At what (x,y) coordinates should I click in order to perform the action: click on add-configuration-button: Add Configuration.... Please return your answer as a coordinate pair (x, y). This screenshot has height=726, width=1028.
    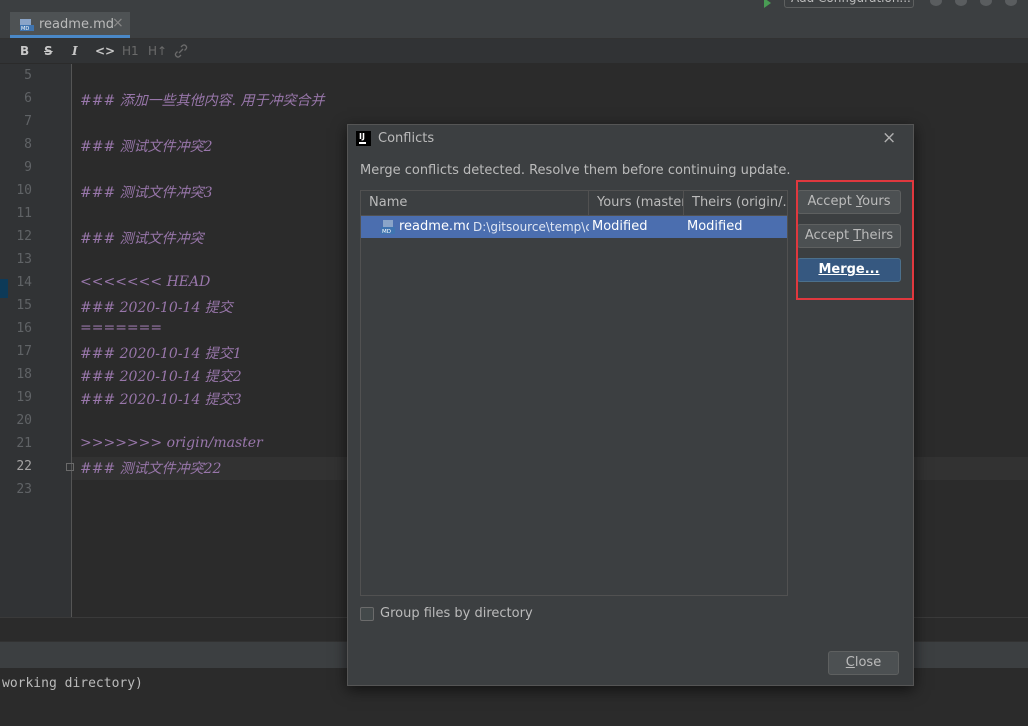
    Looking at the image, I should click on (849, 4).